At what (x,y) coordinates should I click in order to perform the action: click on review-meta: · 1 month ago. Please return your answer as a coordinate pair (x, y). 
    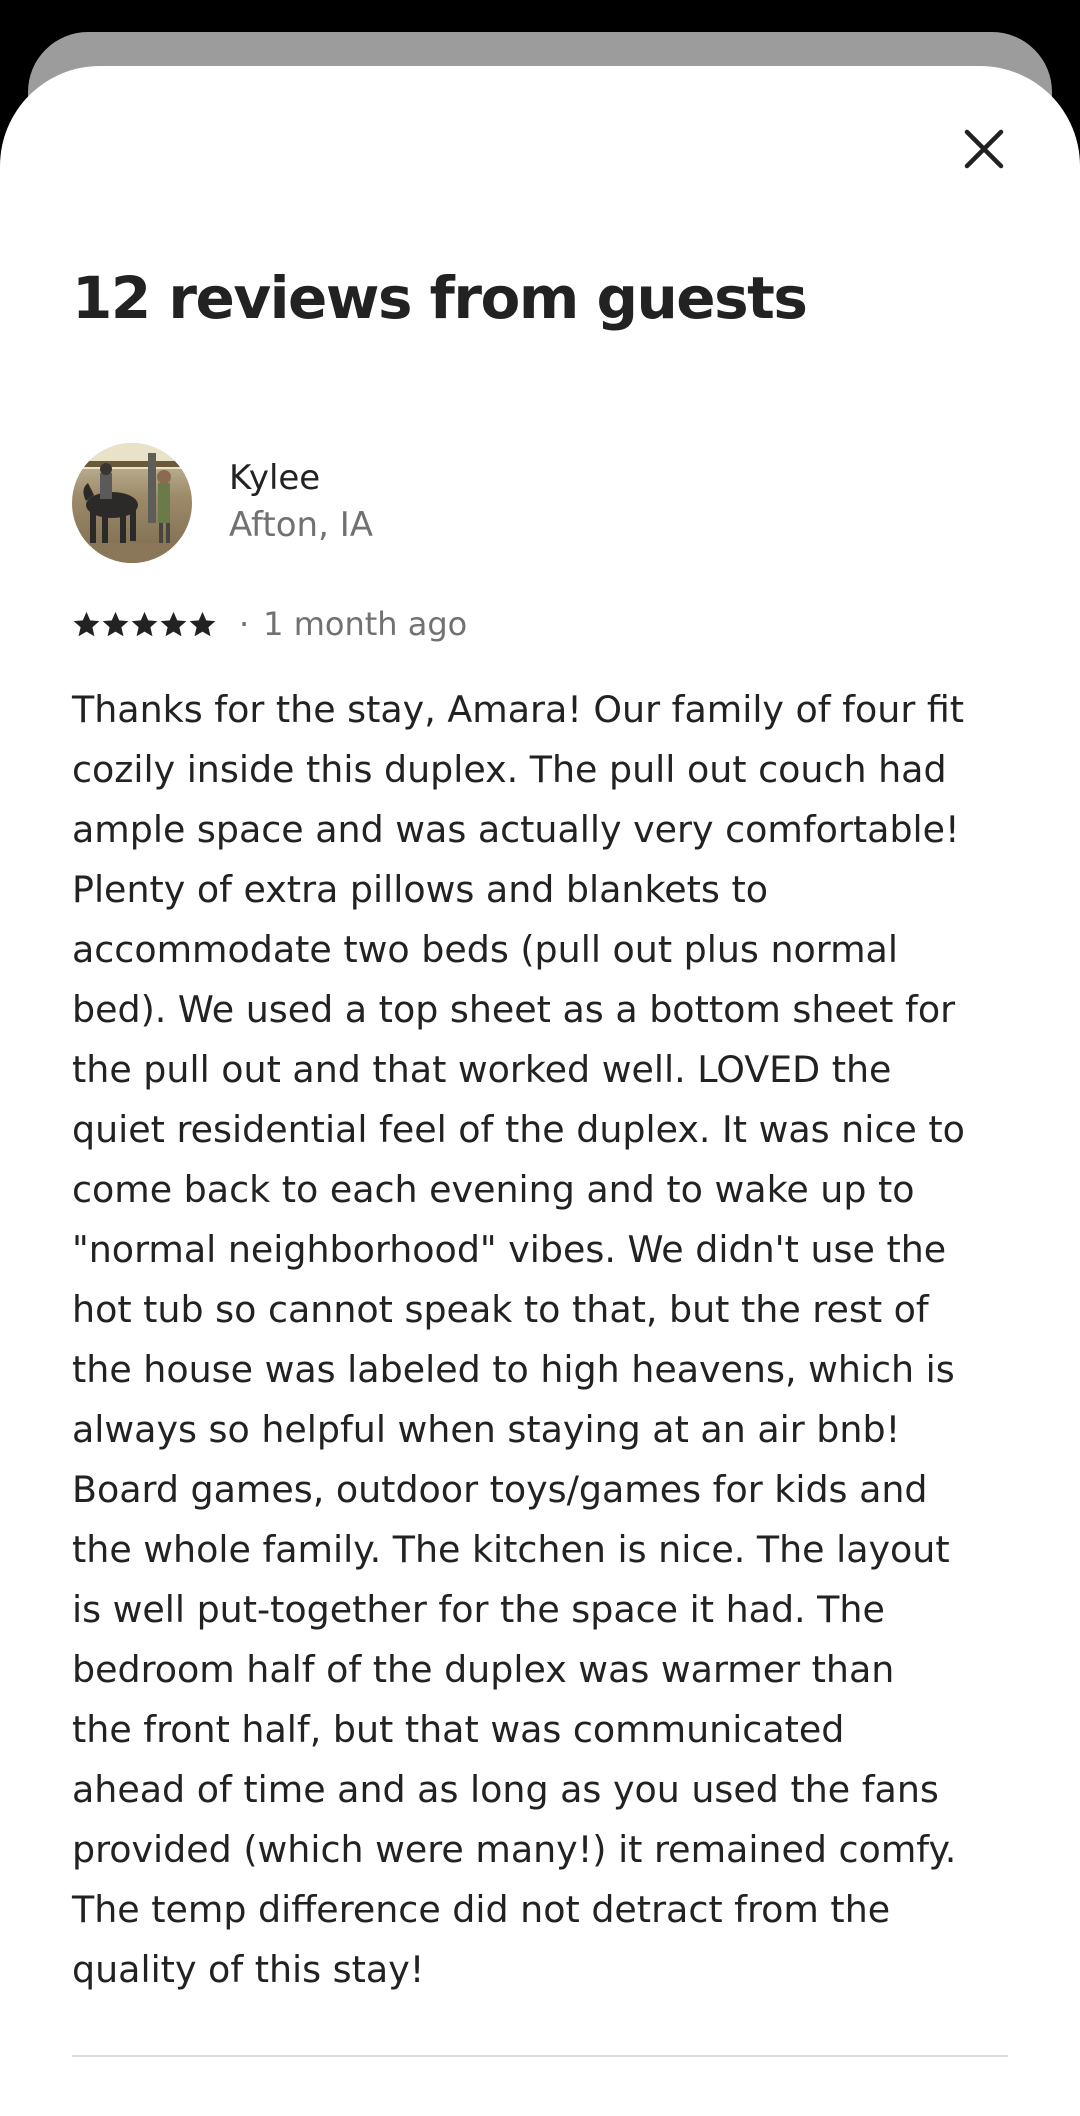
    Looking at the image, I should click on (269, 624).